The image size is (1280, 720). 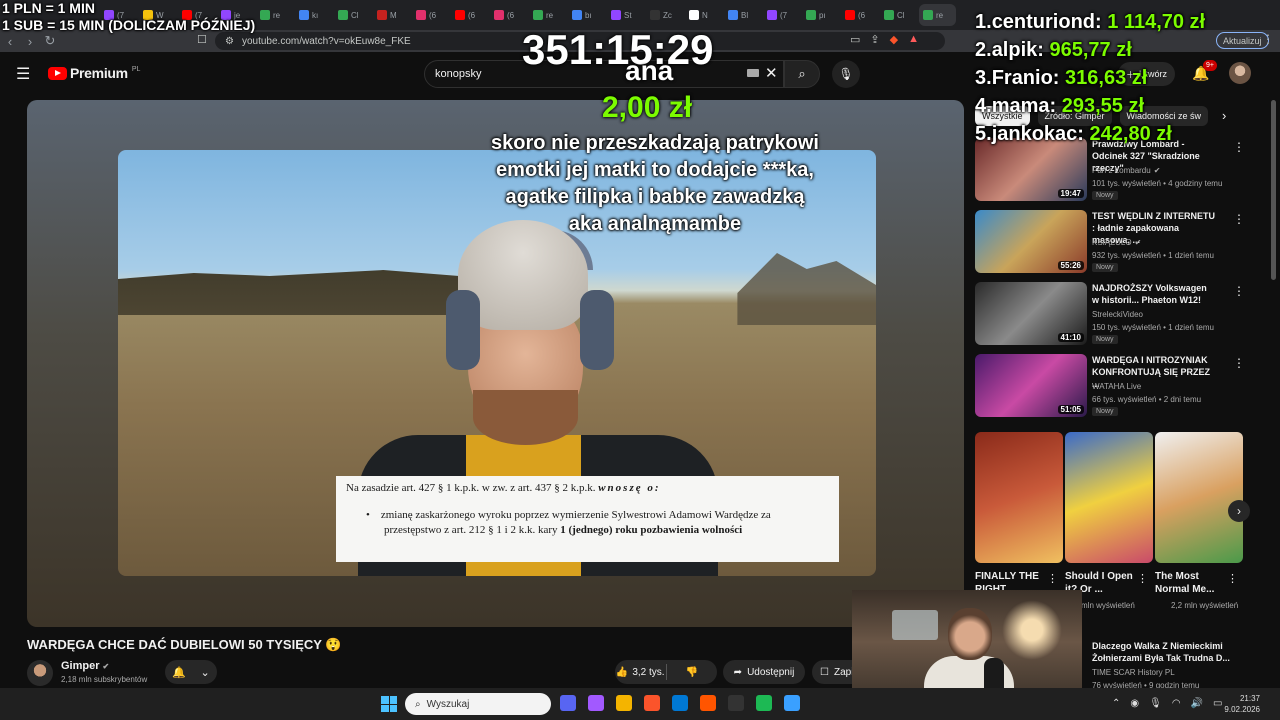 I want to click on url-text: youtube.com/watch?v=okEuw8e_FKE, so click(x=326, y=41).